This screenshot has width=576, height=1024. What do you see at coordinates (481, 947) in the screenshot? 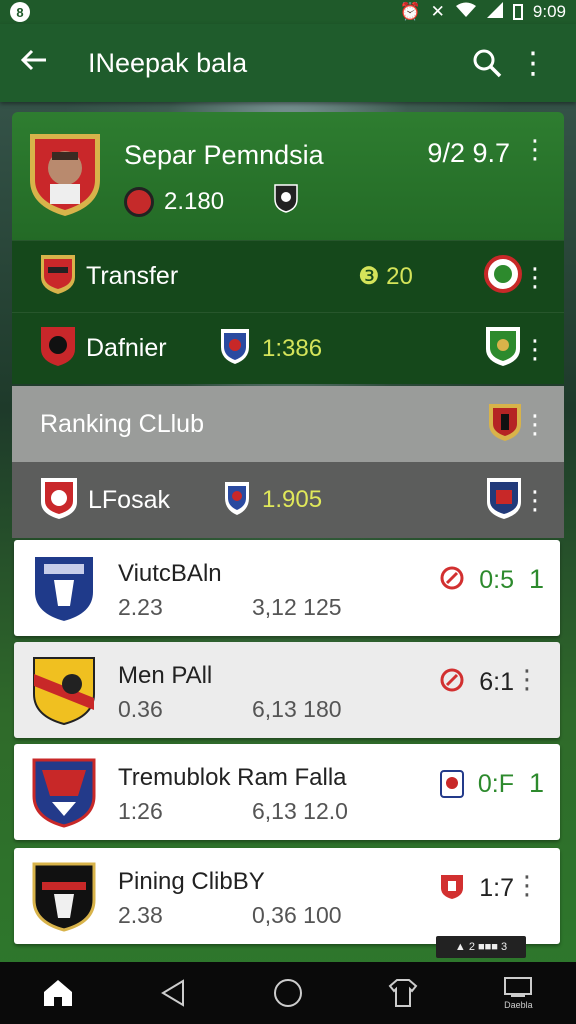
I see `mini-toast: ▲ 2 ■■■ 3` at bounding box center [481, 947].